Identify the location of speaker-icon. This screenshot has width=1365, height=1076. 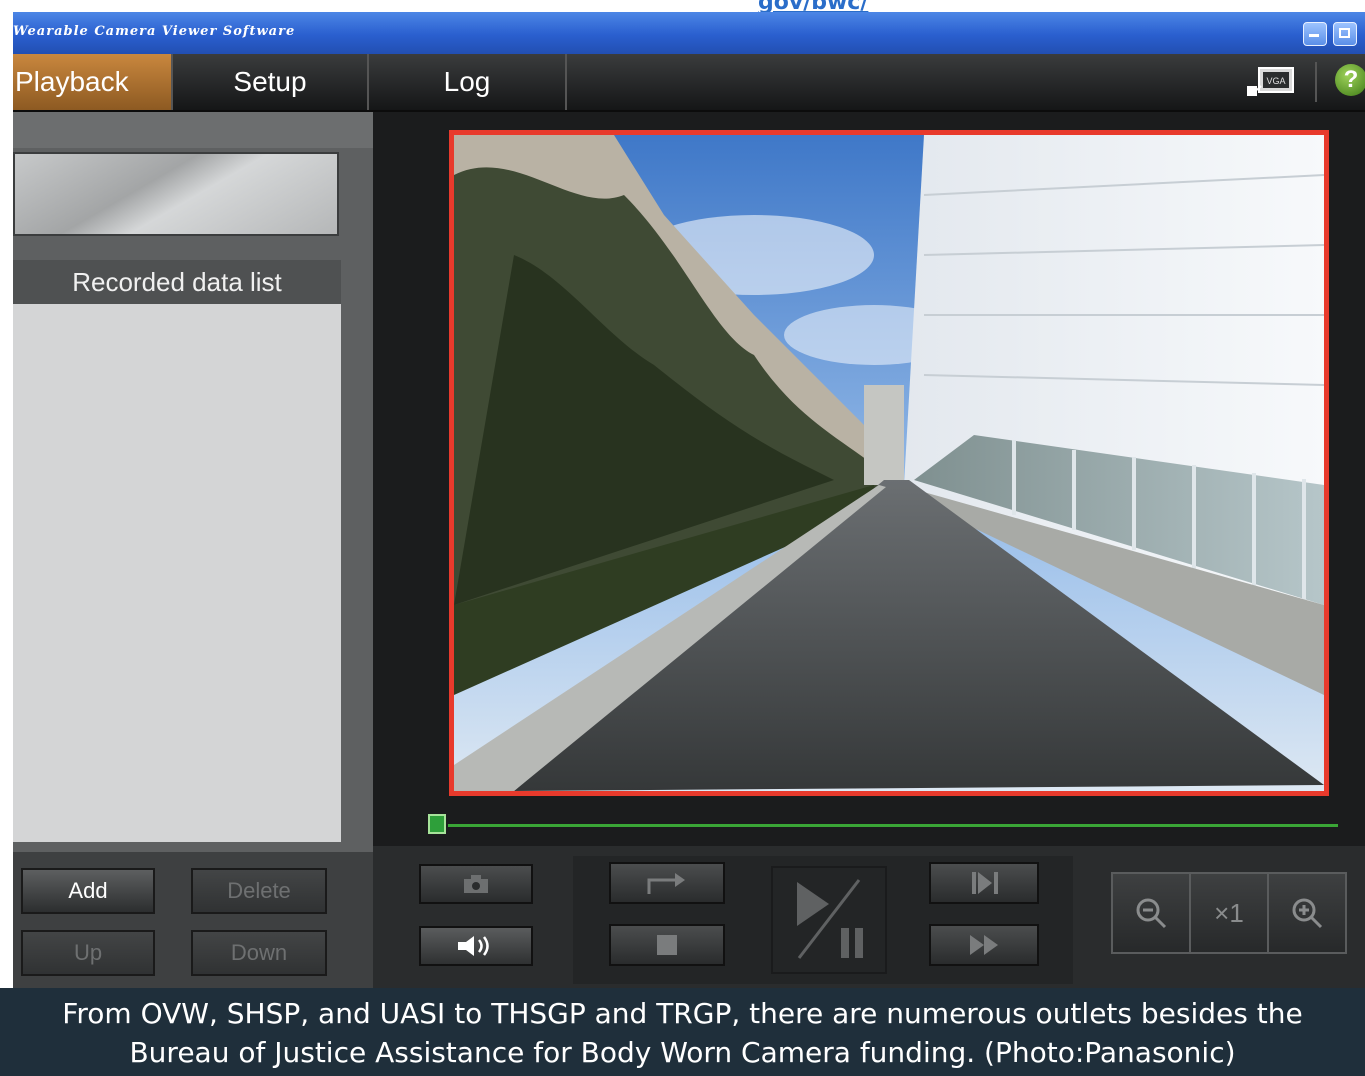
(473, 946).